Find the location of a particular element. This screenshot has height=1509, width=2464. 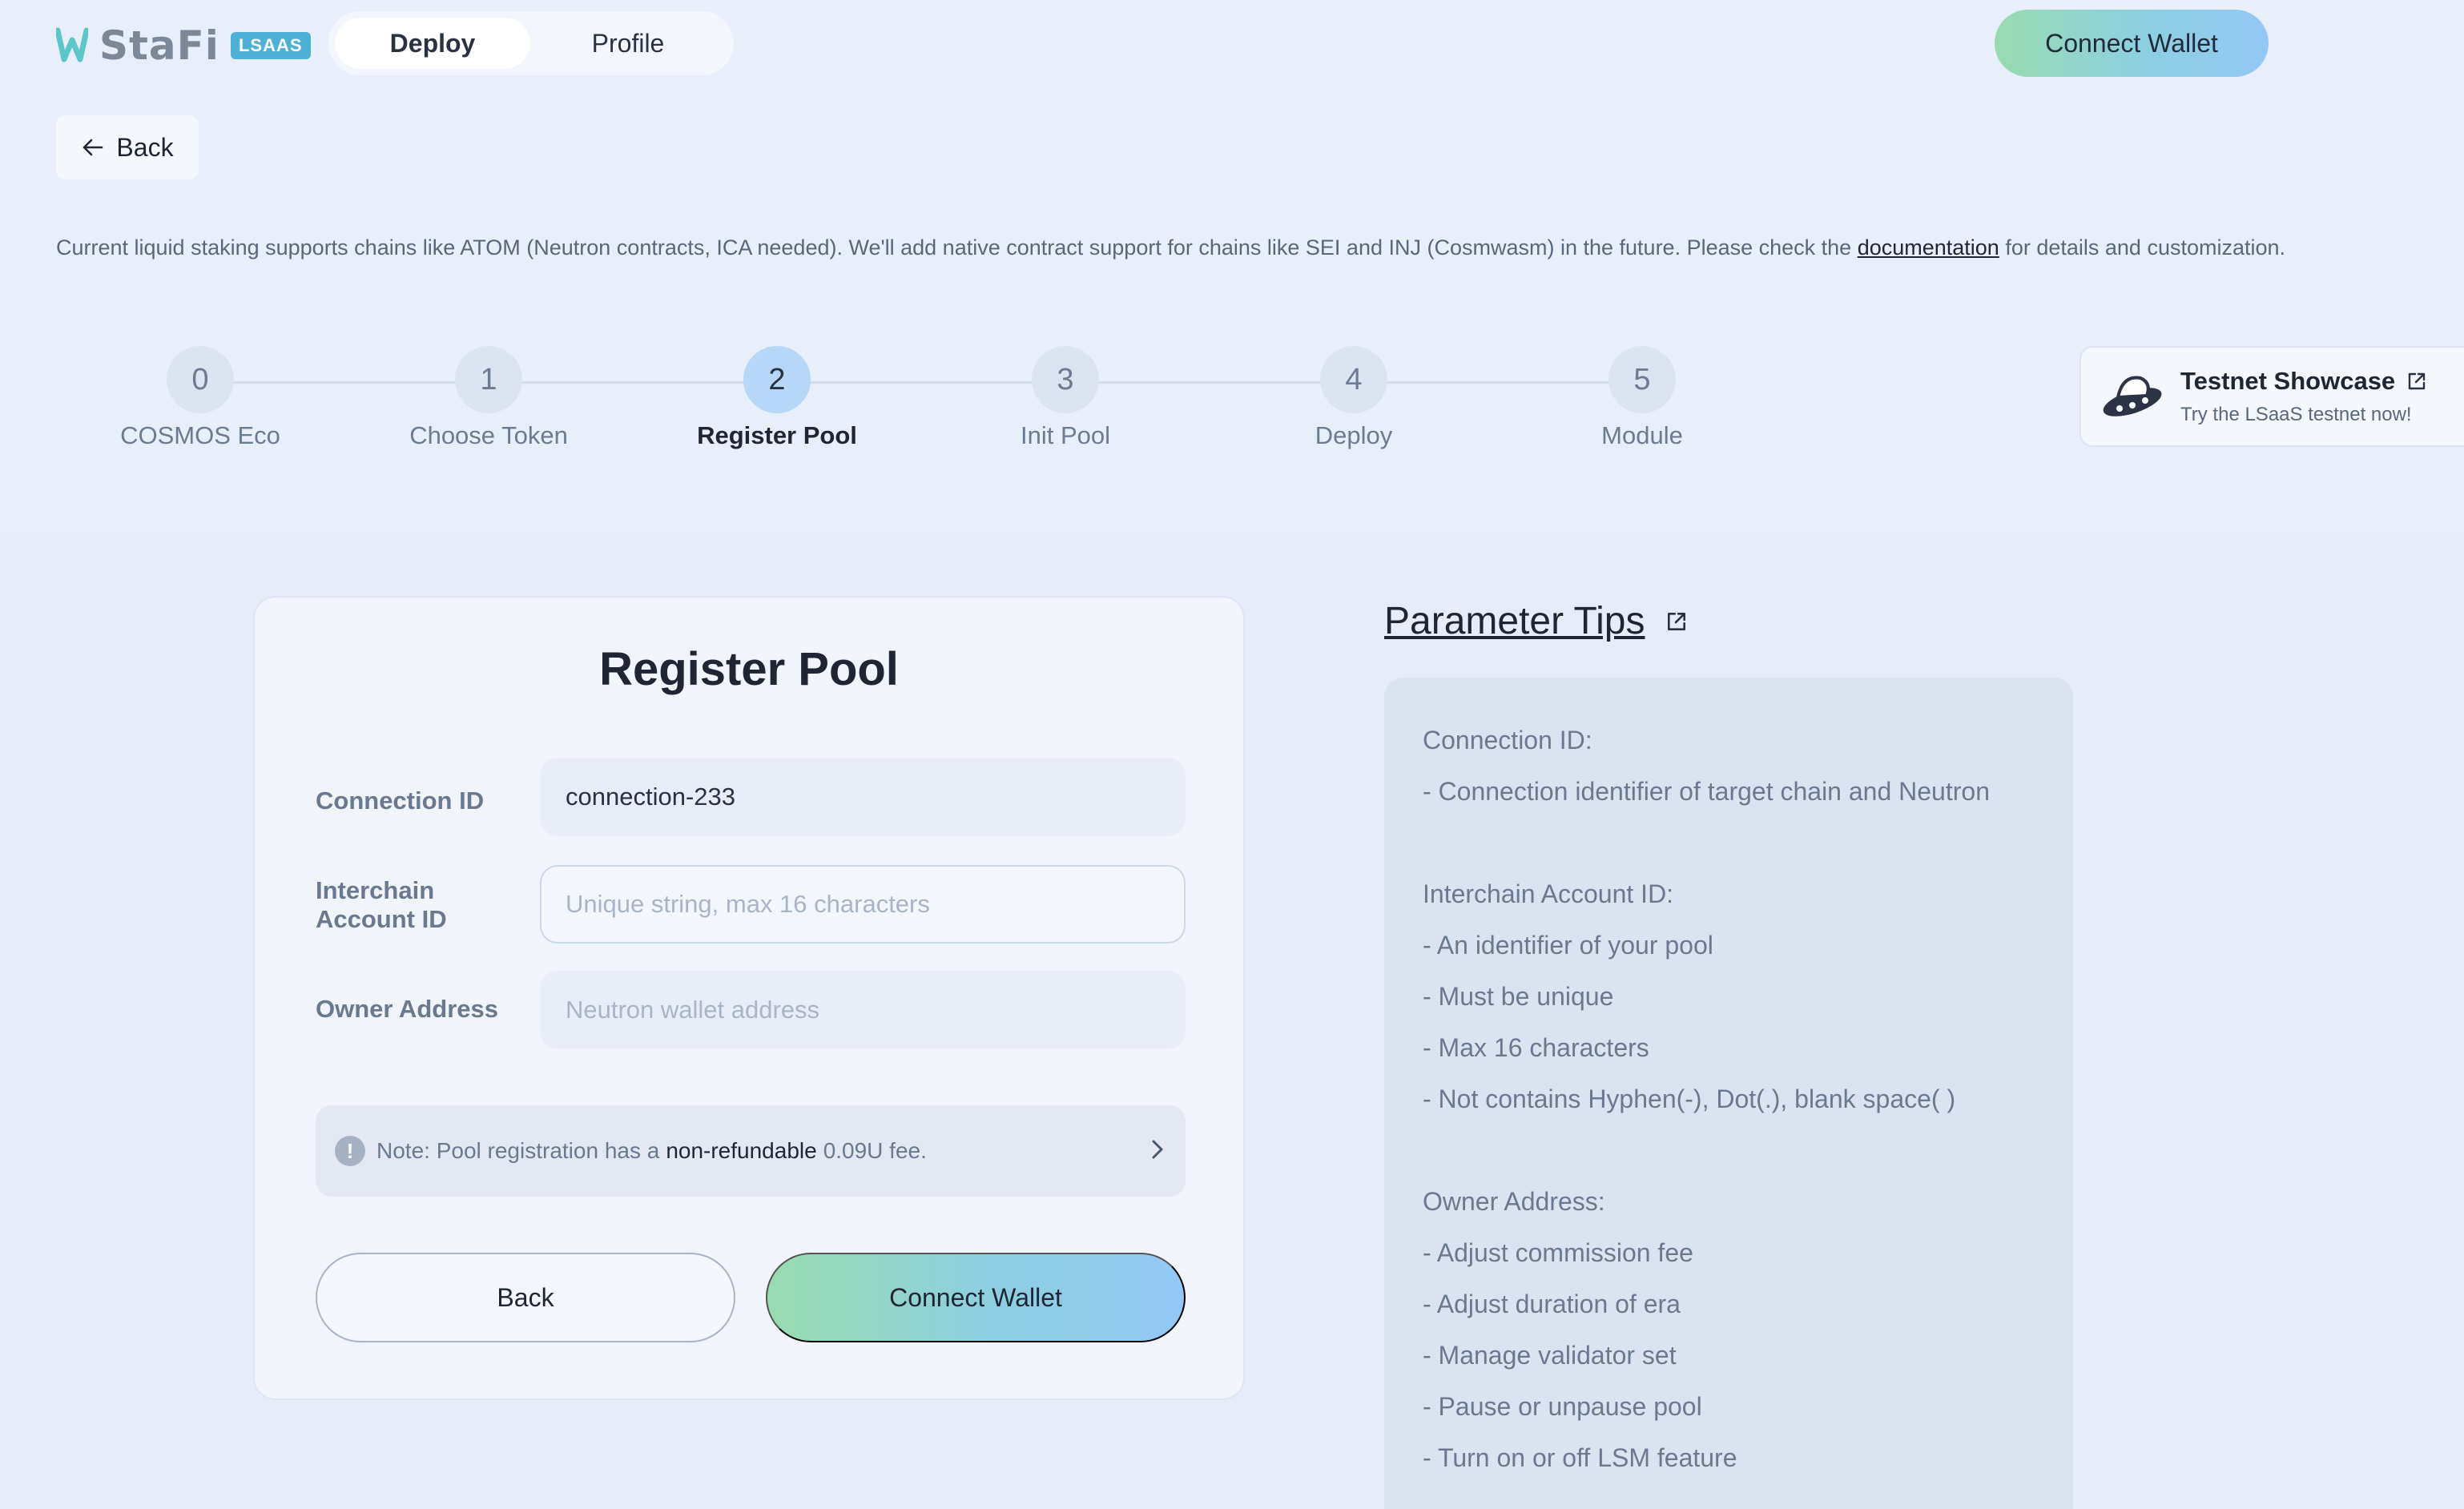

main-nav-tabs: Deploy Profile is located at coordinates (531, 43).